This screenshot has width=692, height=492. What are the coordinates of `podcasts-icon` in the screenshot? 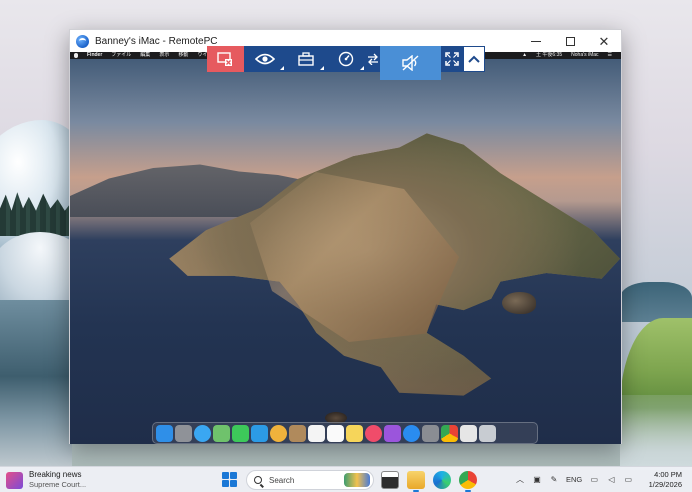 It's located at (392, 433).